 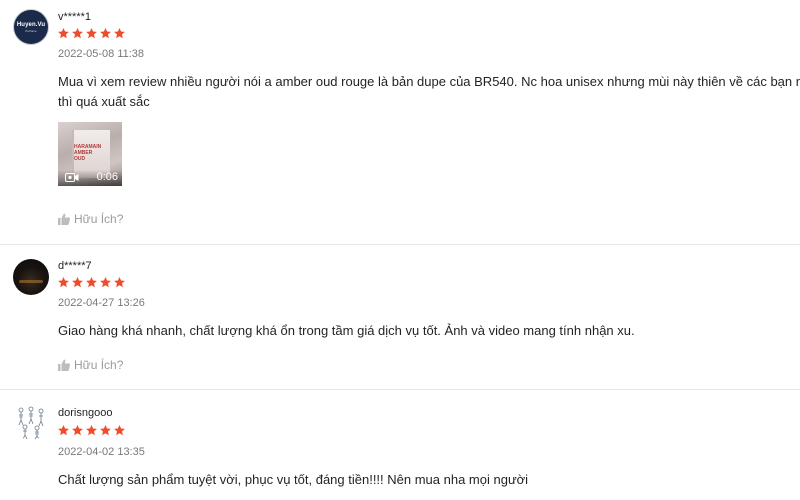 What do you see at coordinates (104, 101) in the screenshot?
I see `comment-line: thì quá xuất sắc` at bounding box center [104, 101].